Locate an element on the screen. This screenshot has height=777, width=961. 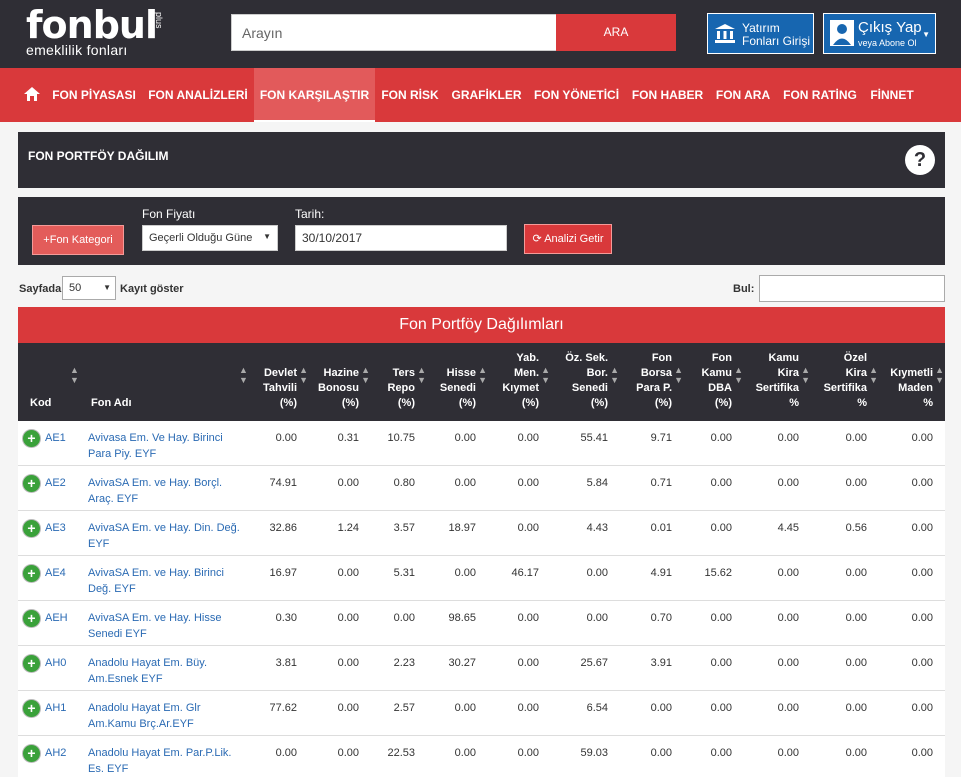
fund-price-value: Geçerli Olduğu Güne is located at coordinates (201, 238).